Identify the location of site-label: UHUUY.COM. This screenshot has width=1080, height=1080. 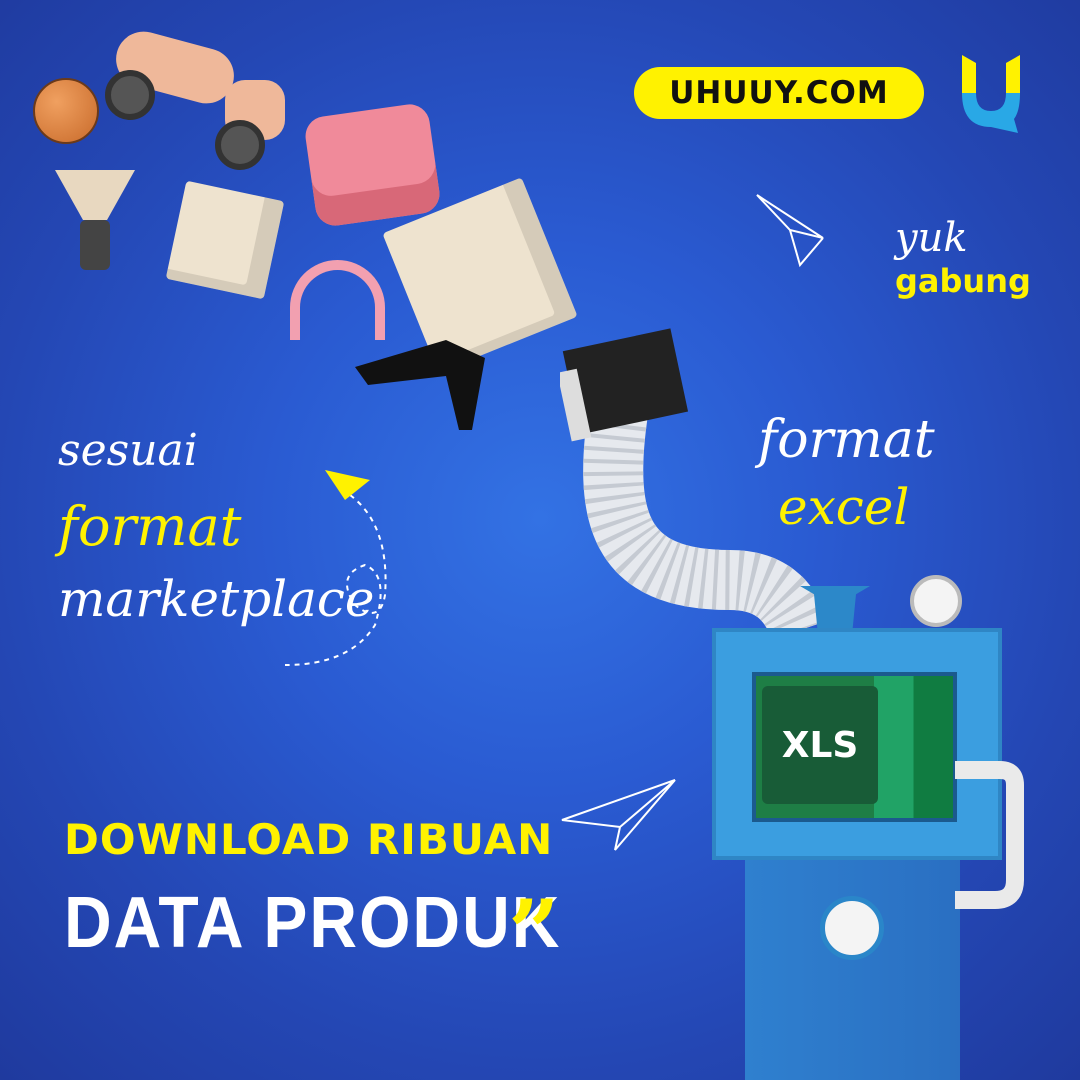
(779, 93).